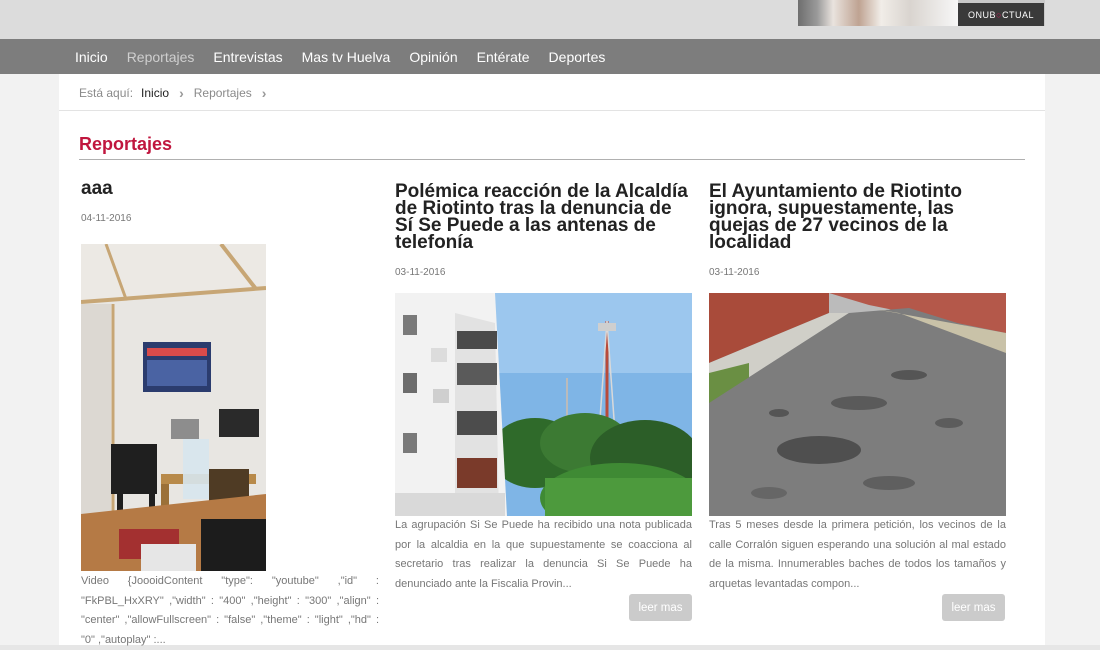 Image resolution: width=1100 pixels, height=650 pixels. What do you see at coordinates (91, 57) in the screenshot?
I see `nav-item-inicio: Inicio` at bounding box center [91, 57].